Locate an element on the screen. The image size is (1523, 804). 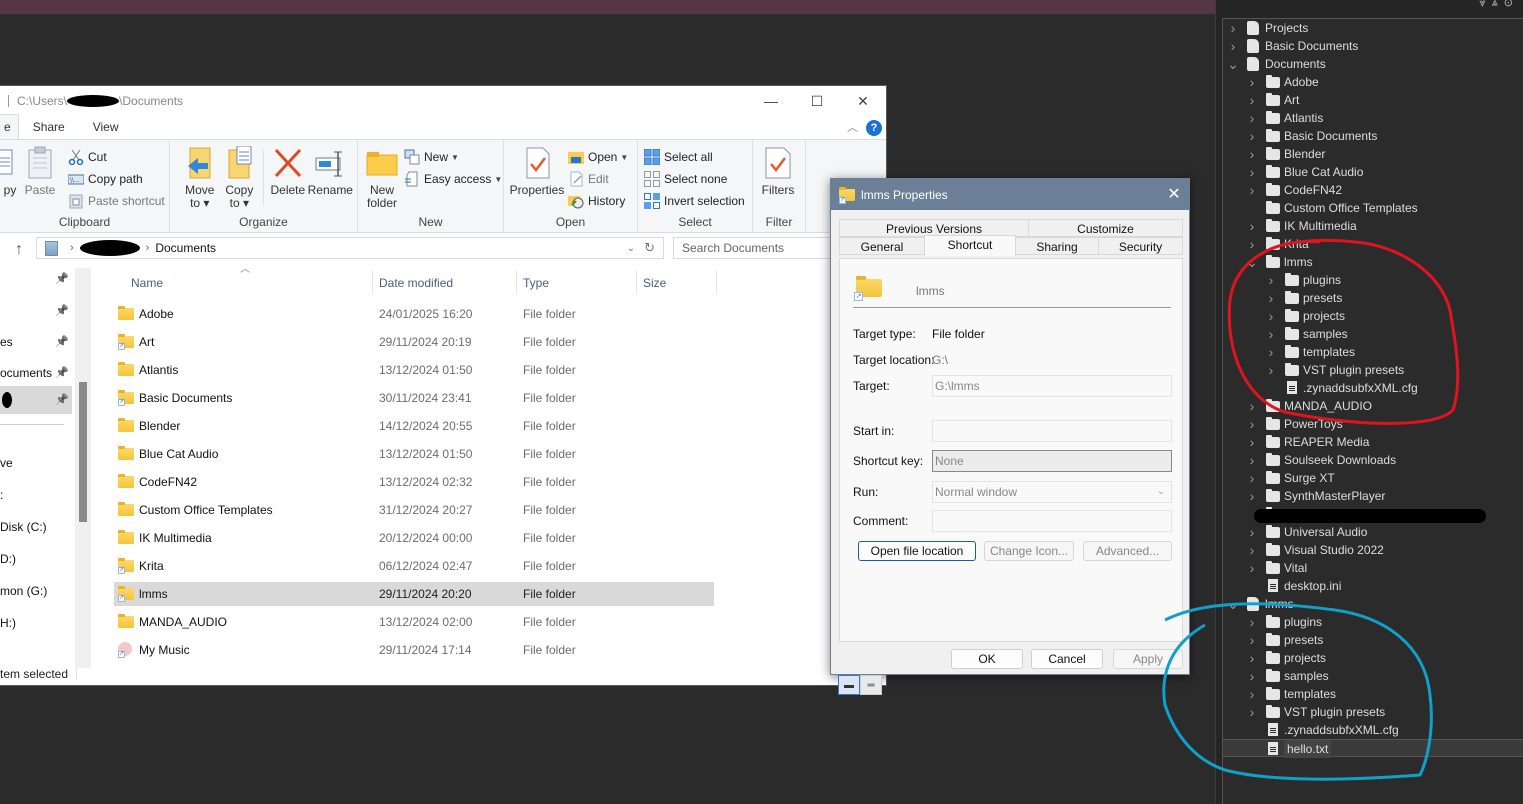
cut-button: Cut is located at coordinates (116, 157).